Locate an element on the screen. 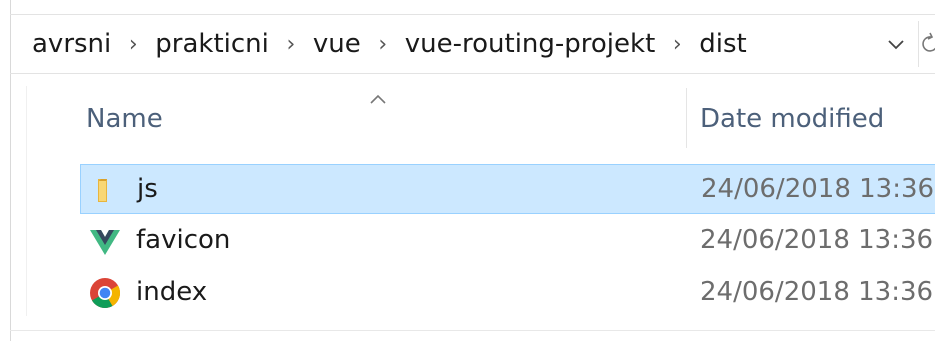 This screenshot has height=341, width=935. chevron-down-icon is located at coordinates (896, 44).